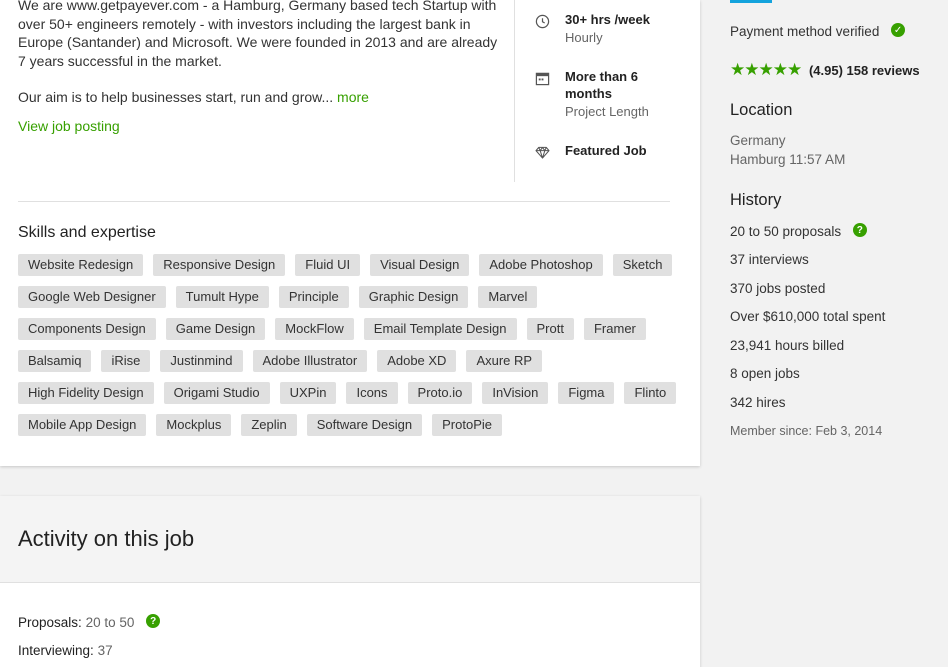 The width and height of the screenshot is (948, 667). I want to click on proposals-value: 20 to 50, so click(110, 622).